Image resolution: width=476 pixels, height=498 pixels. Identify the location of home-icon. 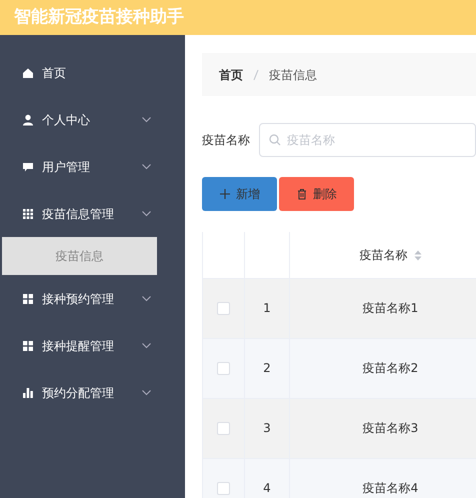
(28, 72).